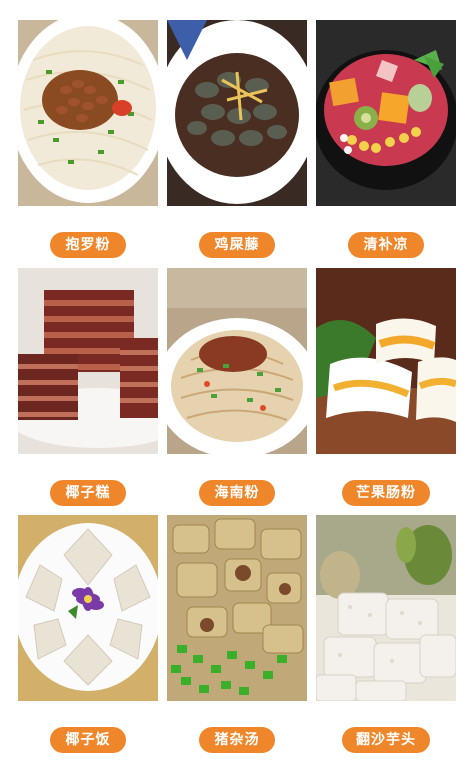 The height and width of the screenshot is (770, 473). What do you see at coordinates (88, 493) in the screenshot?
I see `food-label: 椰子糕` at bounding box center [88, 493].